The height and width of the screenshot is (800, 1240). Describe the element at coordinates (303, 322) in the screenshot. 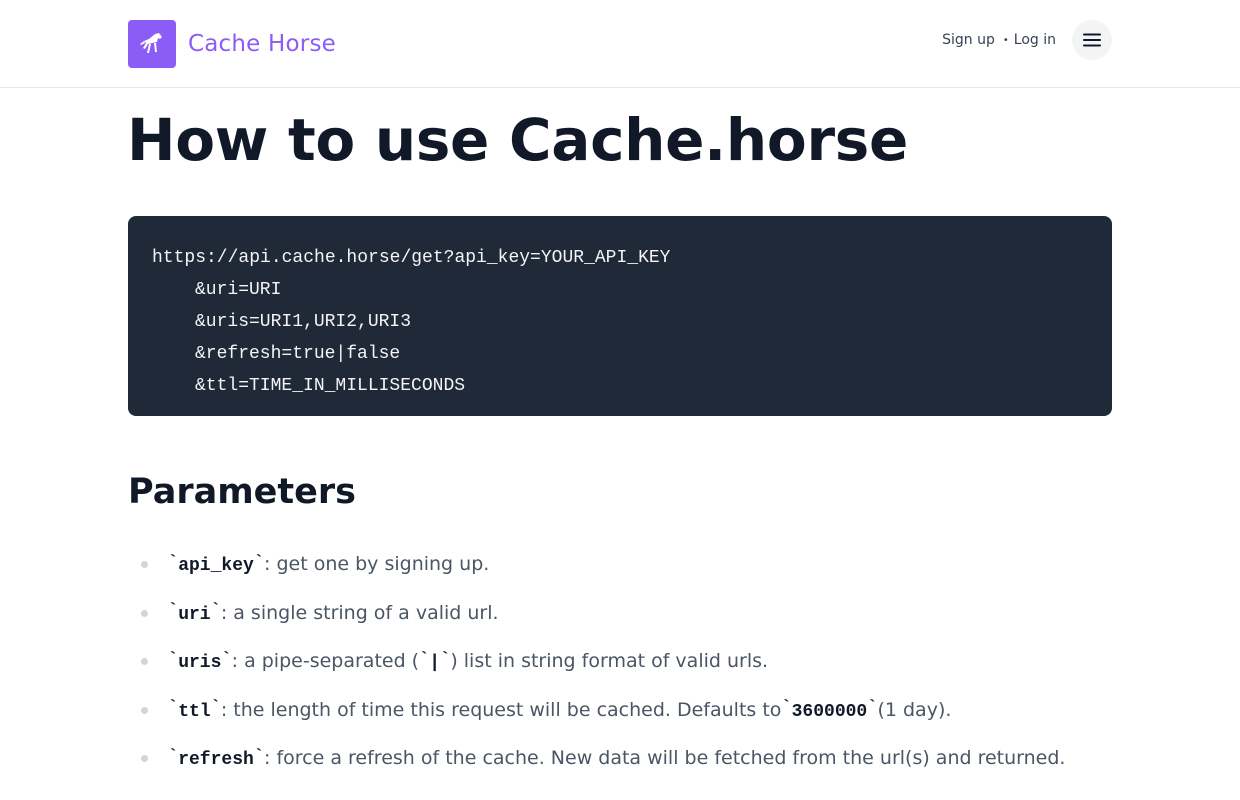

I see `code-line-uris: &uris=URI1,URI2,URI3` at that location.